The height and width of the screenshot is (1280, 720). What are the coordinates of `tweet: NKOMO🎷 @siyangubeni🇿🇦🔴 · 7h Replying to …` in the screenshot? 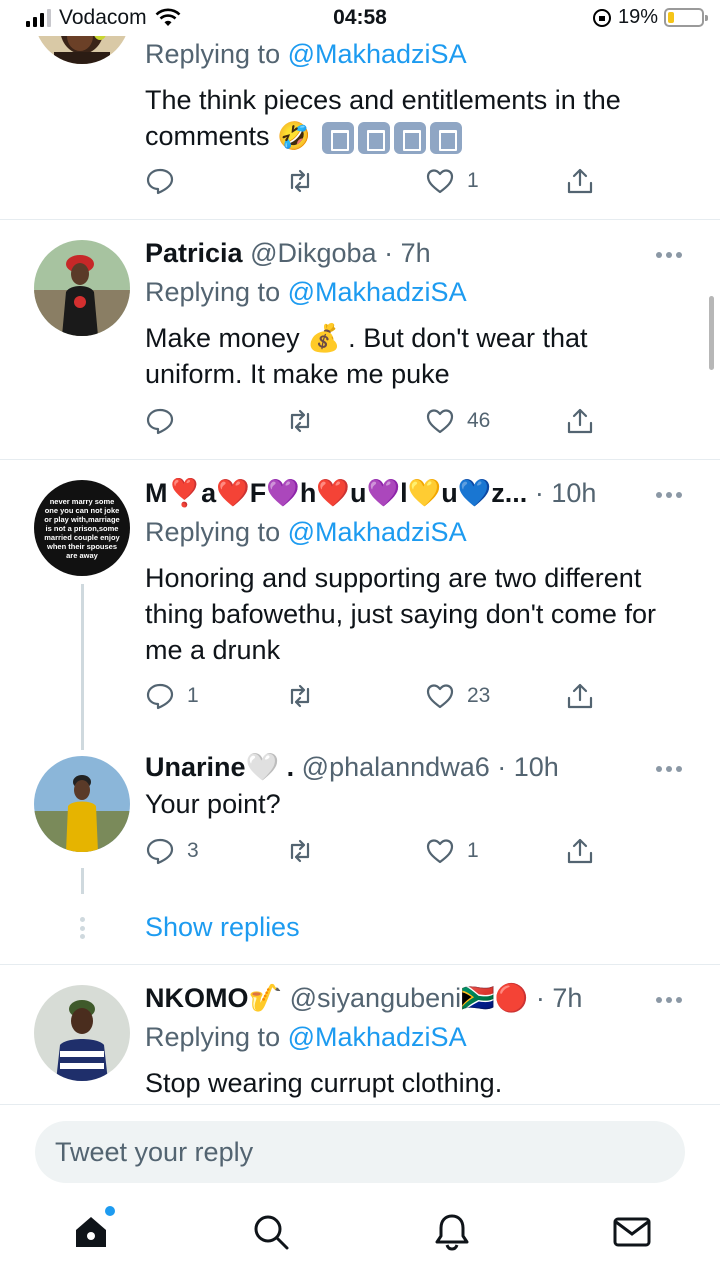 It's located at (360, 1034).